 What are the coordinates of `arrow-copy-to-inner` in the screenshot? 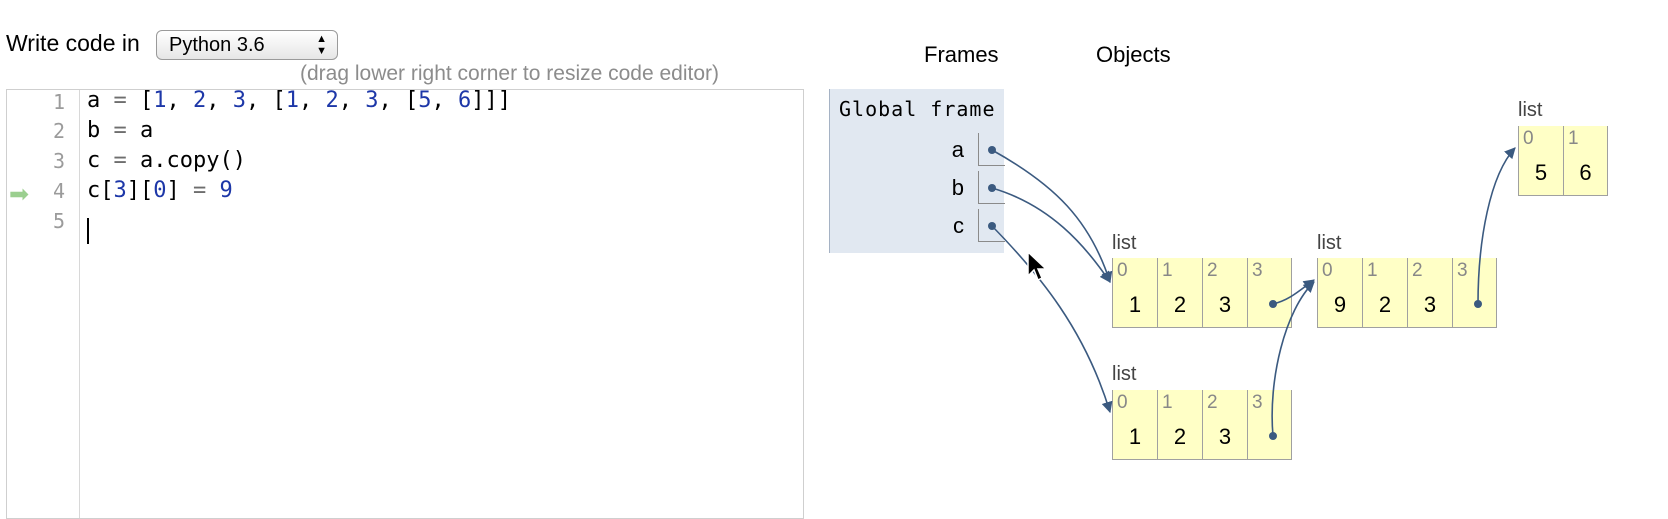 It's located at (1293, 359).